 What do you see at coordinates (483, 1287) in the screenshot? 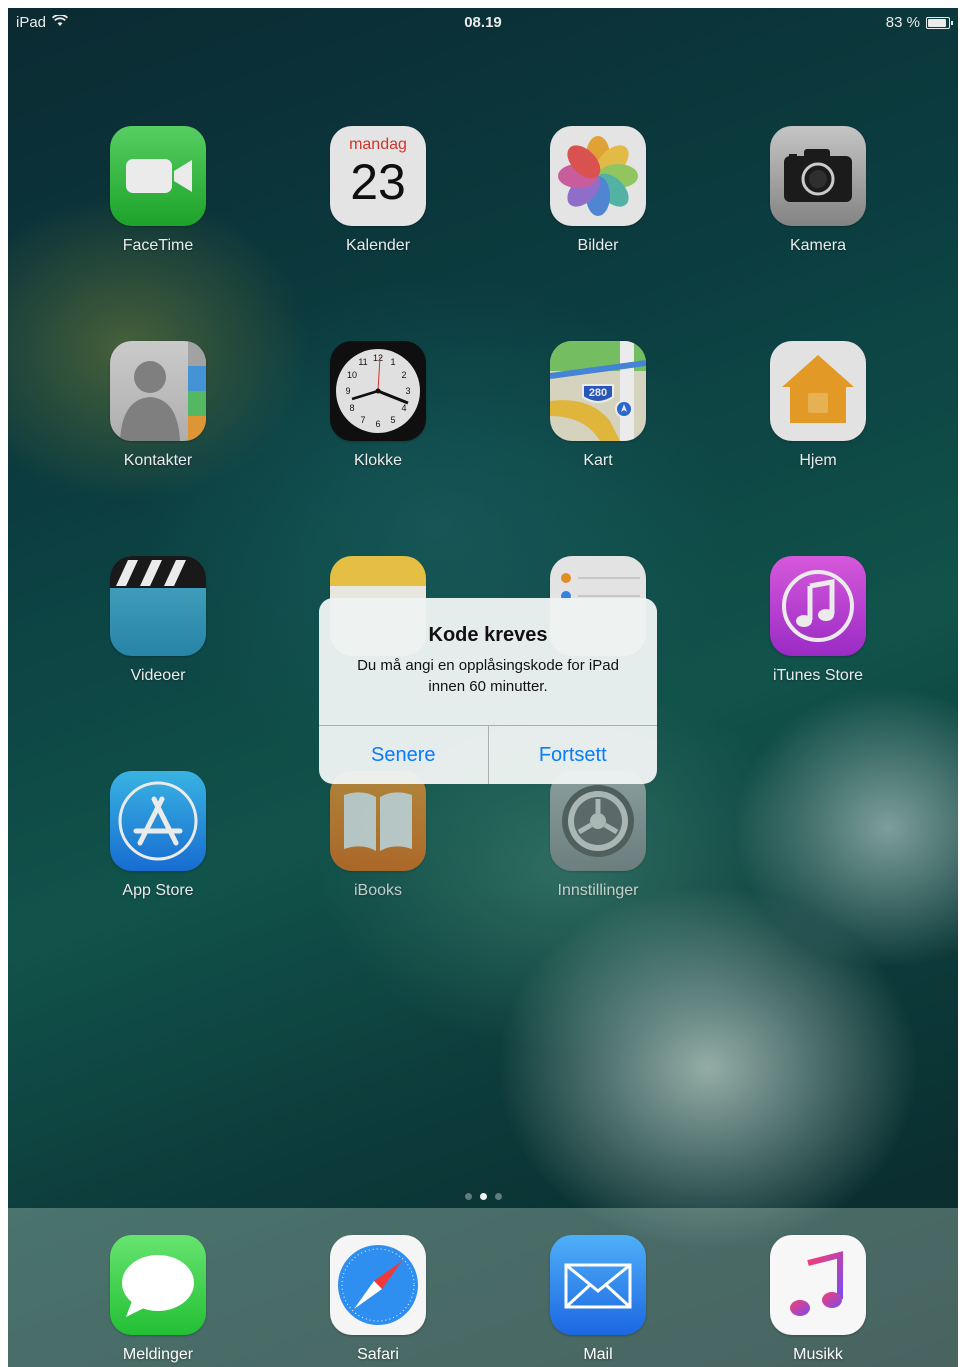
I see `dock: Meldinger Safari Mail Musikk` at bounding box center [483, 1287].